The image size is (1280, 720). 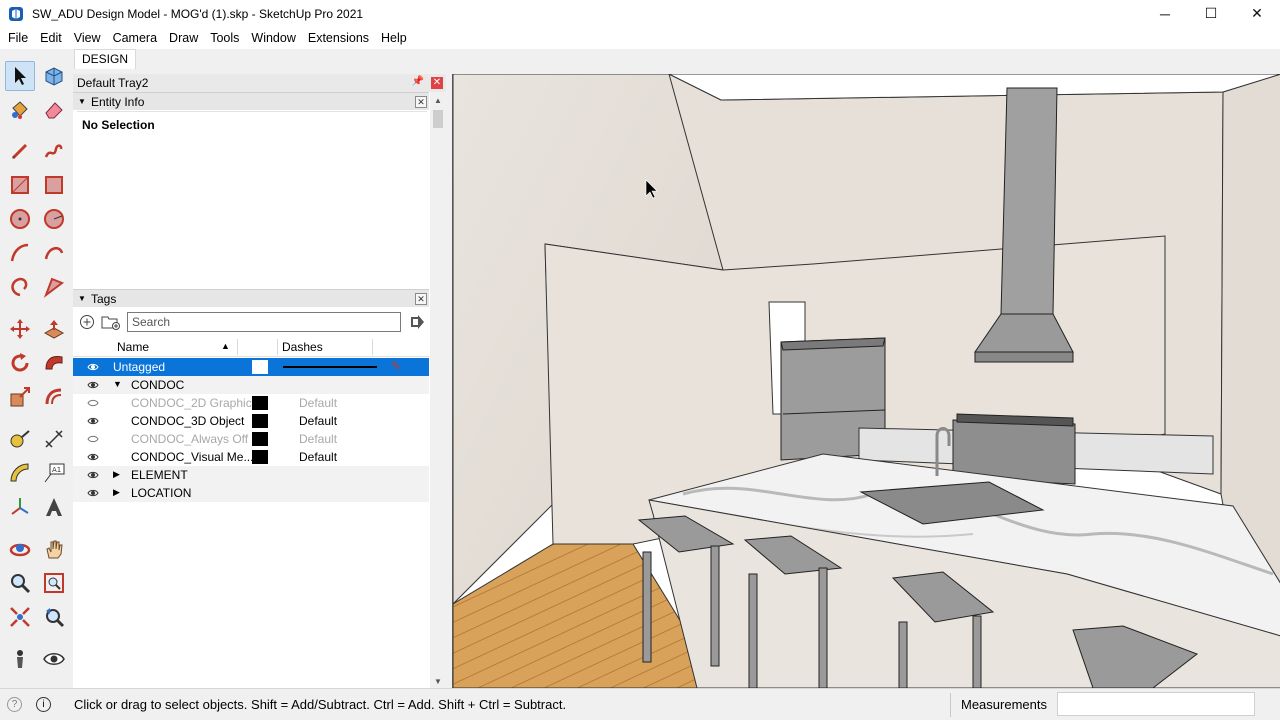 I want to click on axes-tool-icon, so click(x=20, y=507).